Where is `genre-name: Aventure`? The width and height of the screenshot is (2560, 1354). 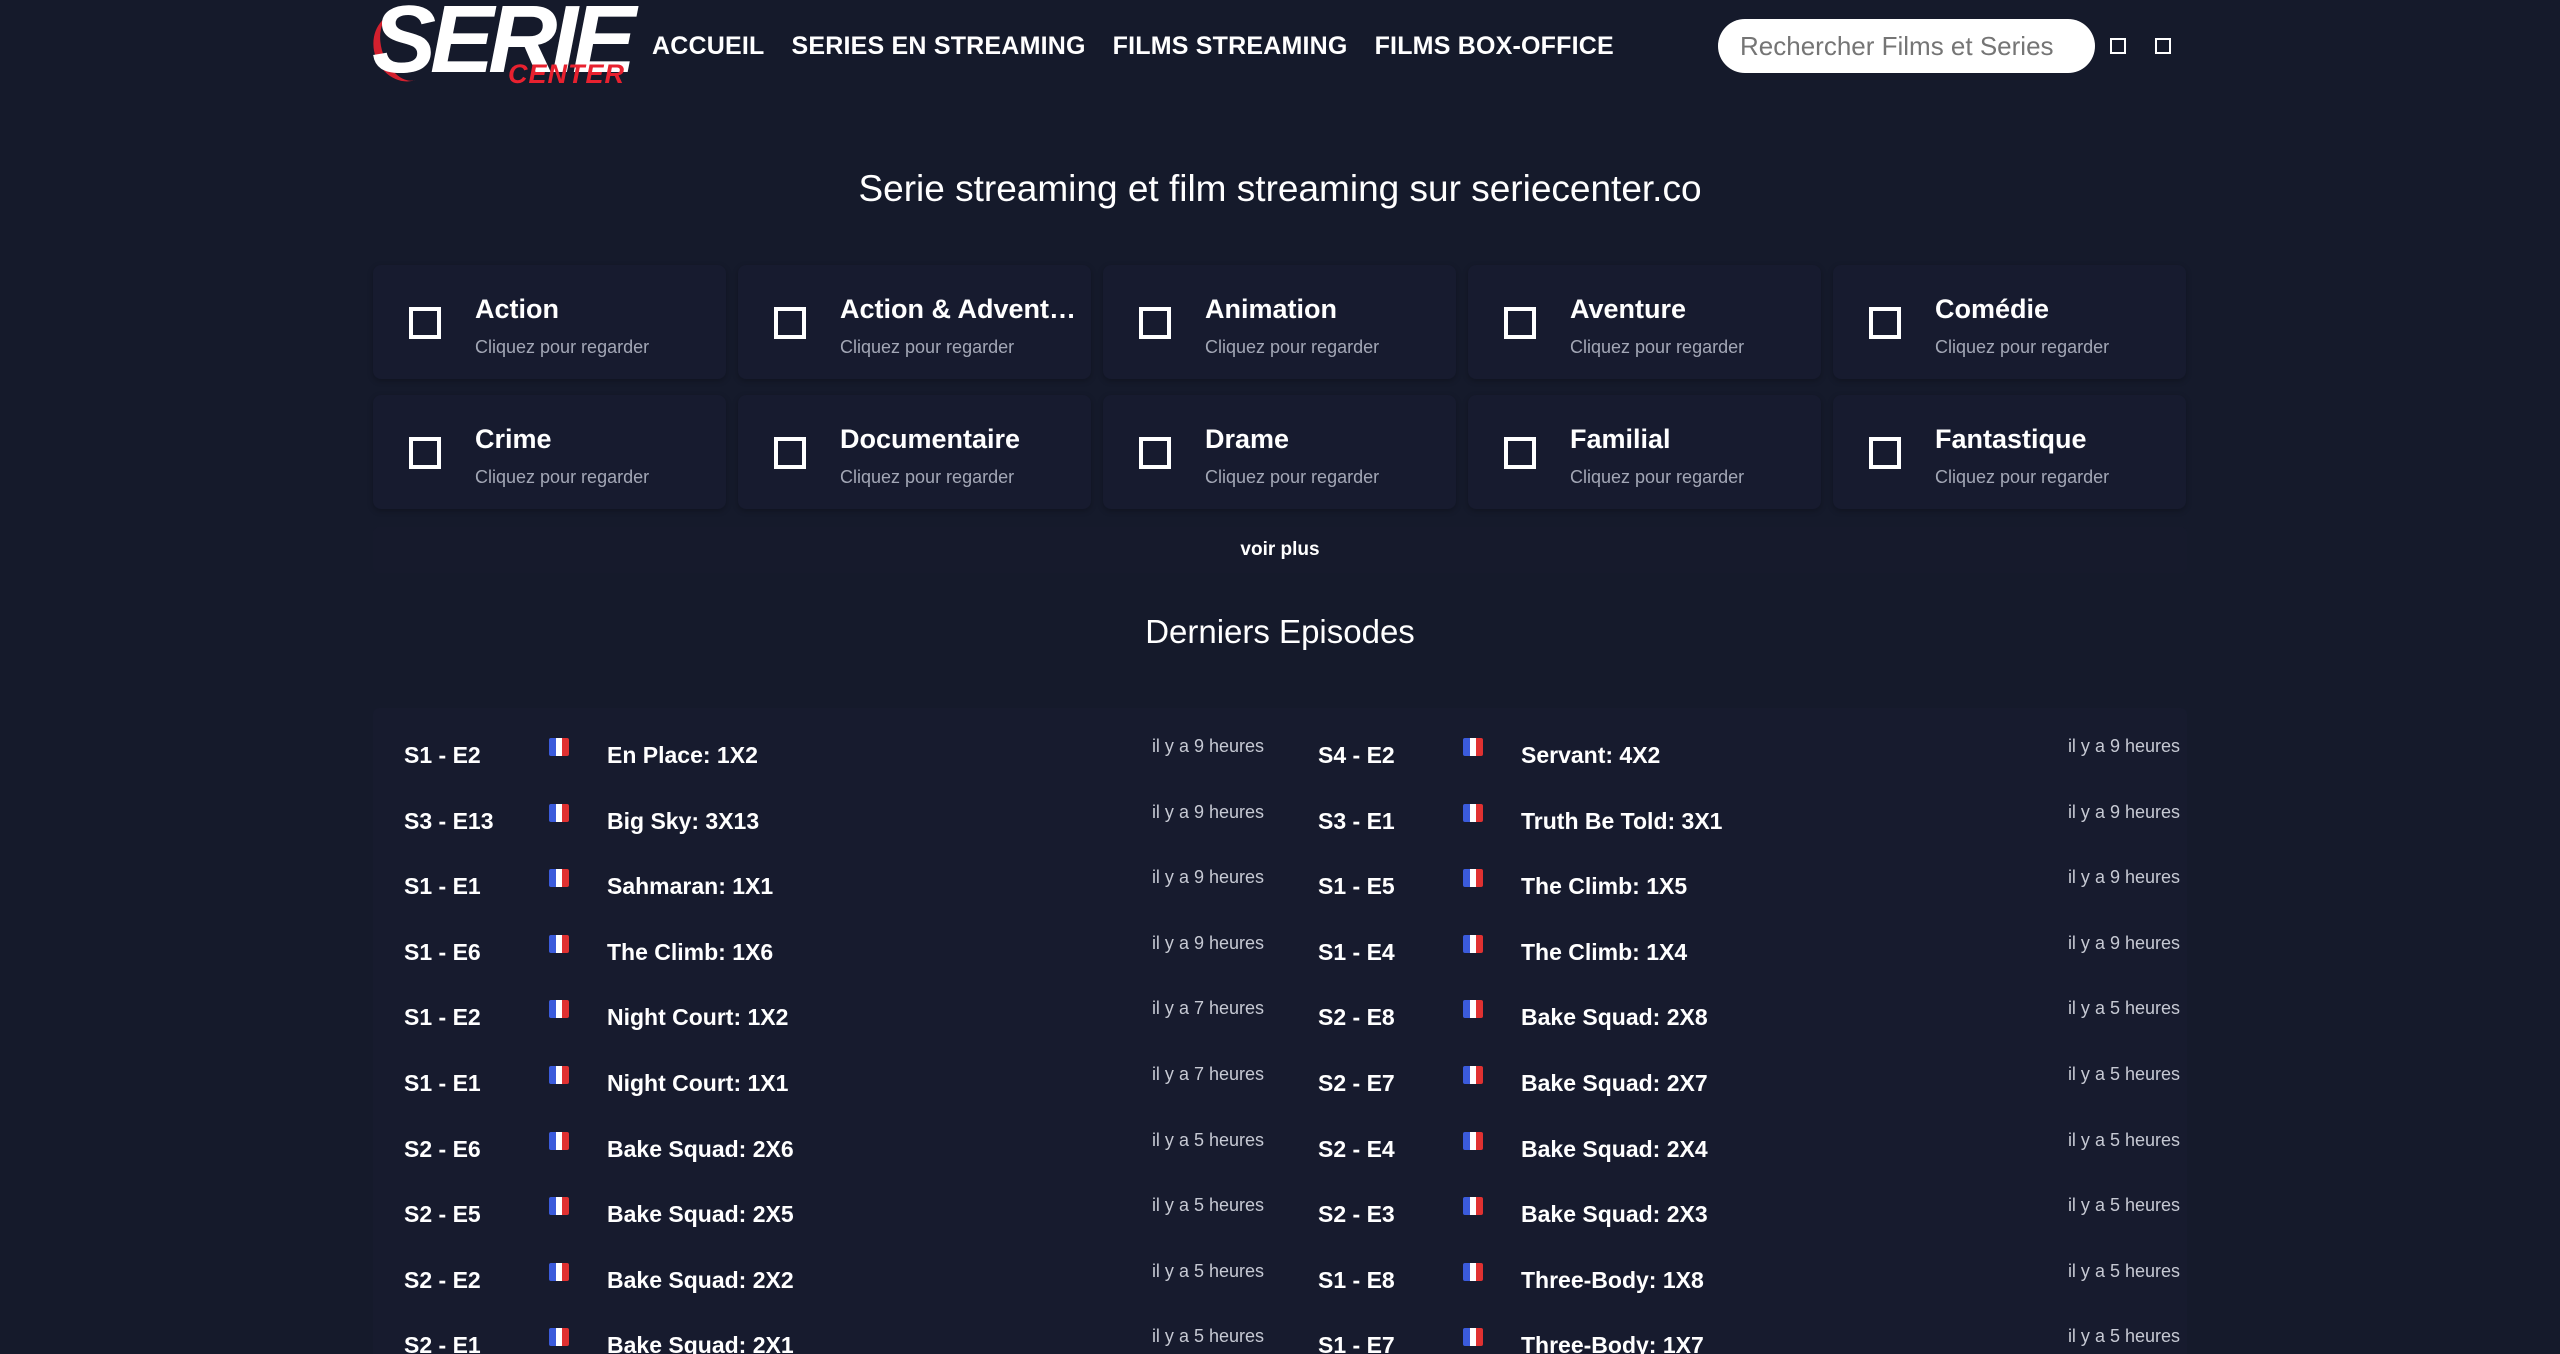 genre-name: Aventure is located at coordinates (1628, 309).